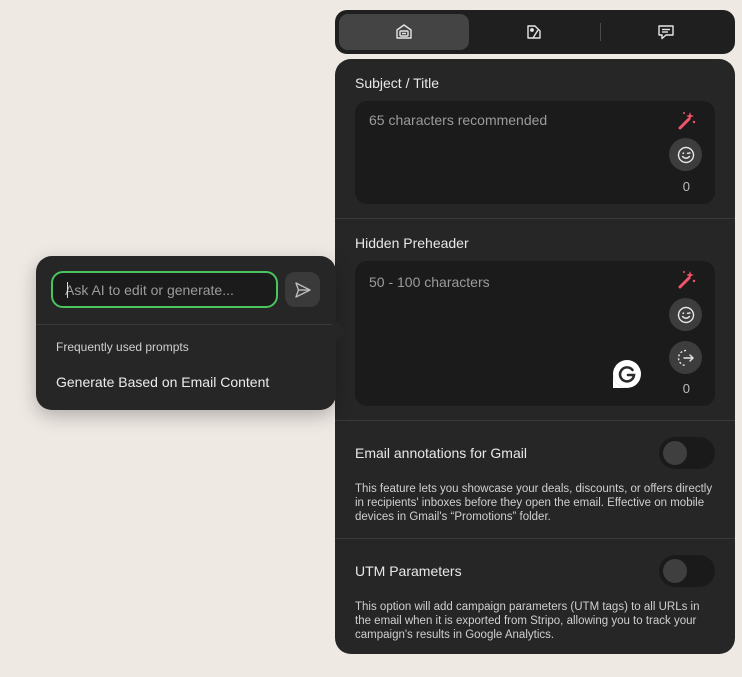 The height and width of the screenshot is (677, 742). What do you see at coordinates (408, 571) in the screenshot?
I see `utm-label: UTM Parameters` at bounding box center [408, 571].